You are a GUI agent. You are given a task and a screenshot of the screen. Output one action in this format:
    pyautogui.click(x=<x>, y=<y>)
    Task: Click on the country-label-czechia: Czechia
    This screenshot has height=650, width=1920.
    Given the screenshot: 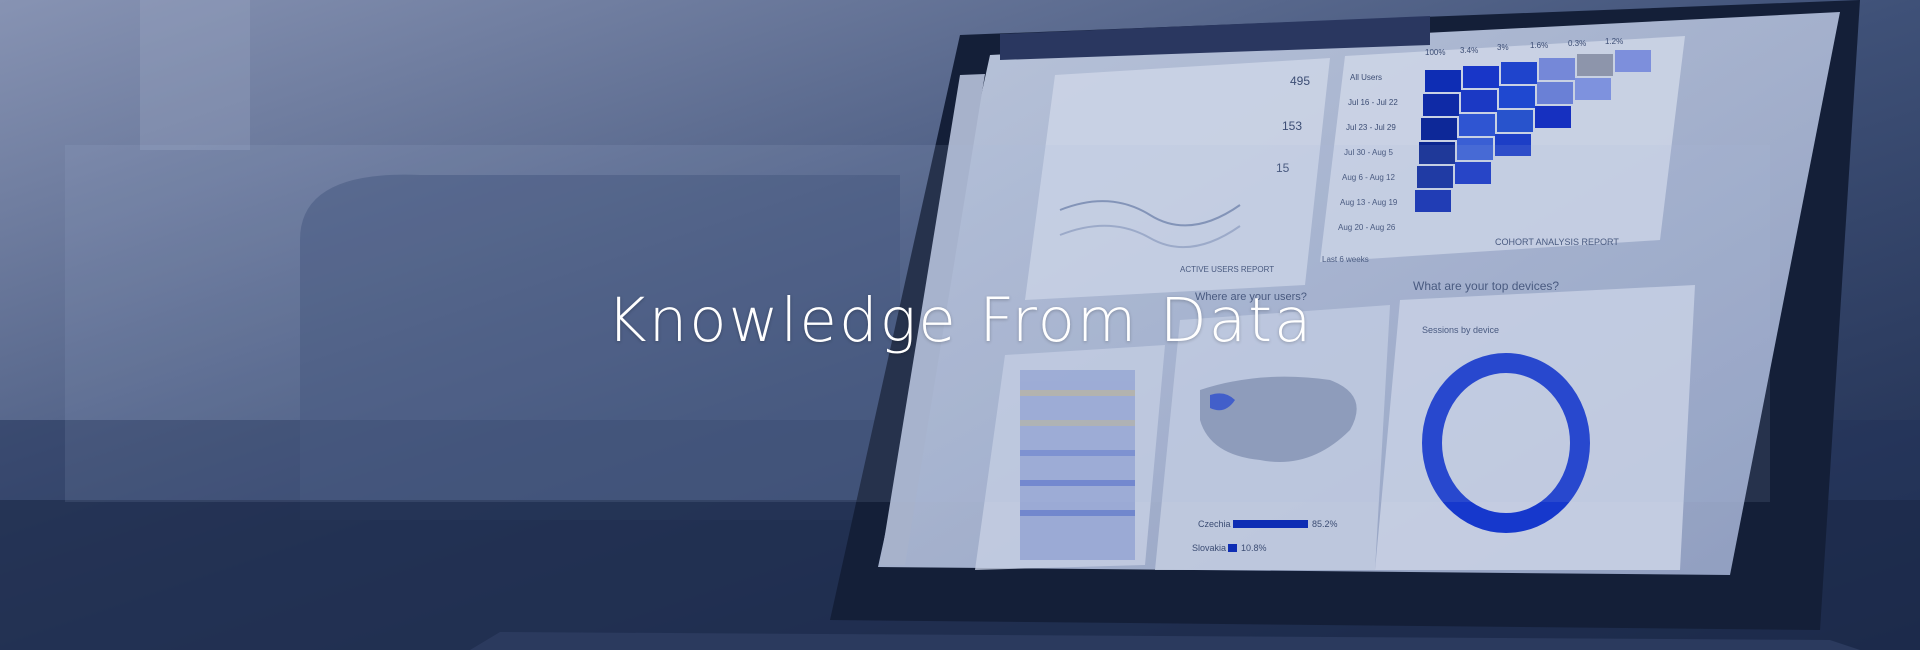 What is the action you would take?
    pyautogui.click(x=1214, y=524)
    